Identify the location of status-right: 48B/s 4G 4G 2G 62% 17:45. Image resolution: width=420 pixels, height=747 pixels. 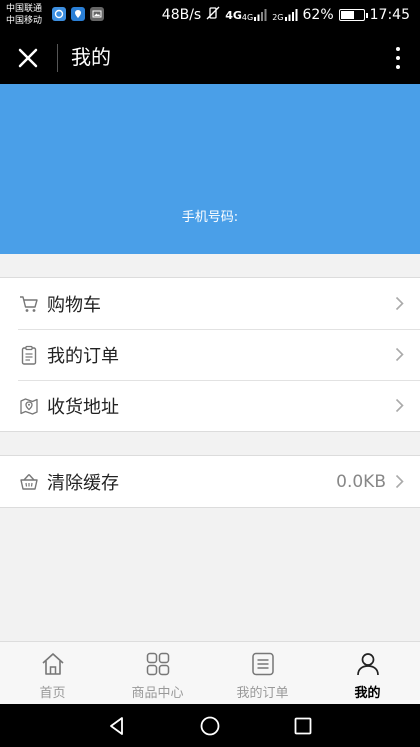
(286, 15).